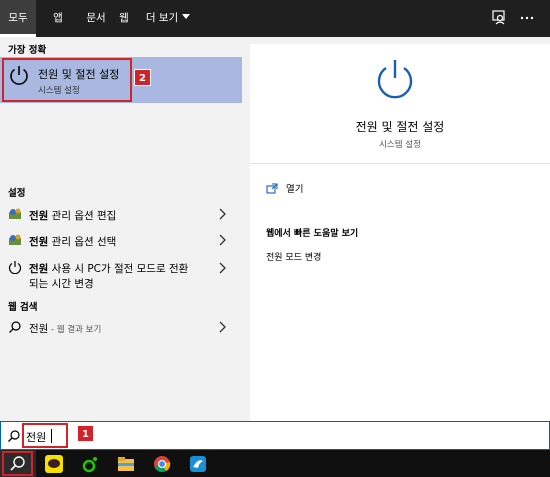 The image size is (550, 477). Describe the element at coordinates (58, 18) in the screenshot. I see `tab-apps: 앱` at that location.